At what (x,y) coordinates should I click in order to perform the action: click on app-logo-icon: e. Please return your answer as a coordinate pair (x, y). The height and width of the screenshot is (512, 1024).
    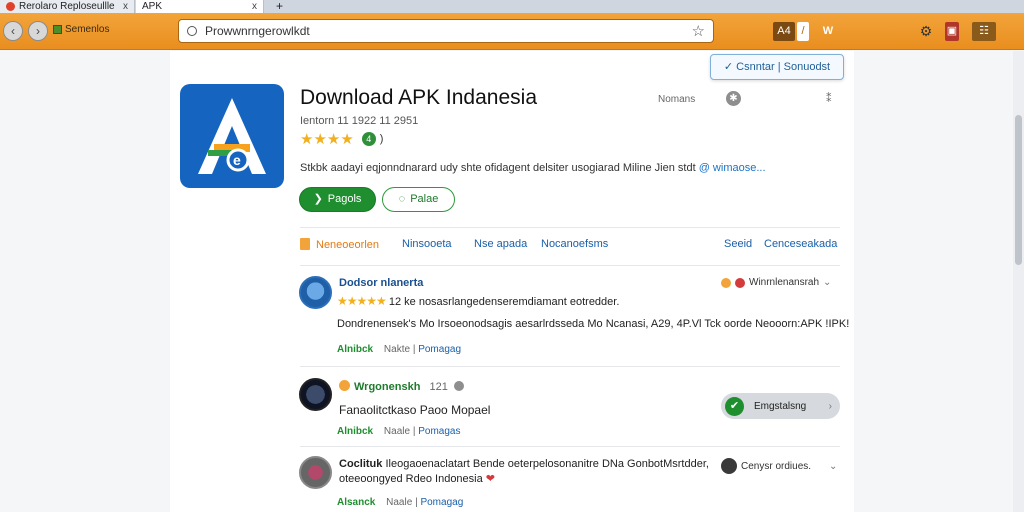
    Looking at the image, I should click on (232, 136).